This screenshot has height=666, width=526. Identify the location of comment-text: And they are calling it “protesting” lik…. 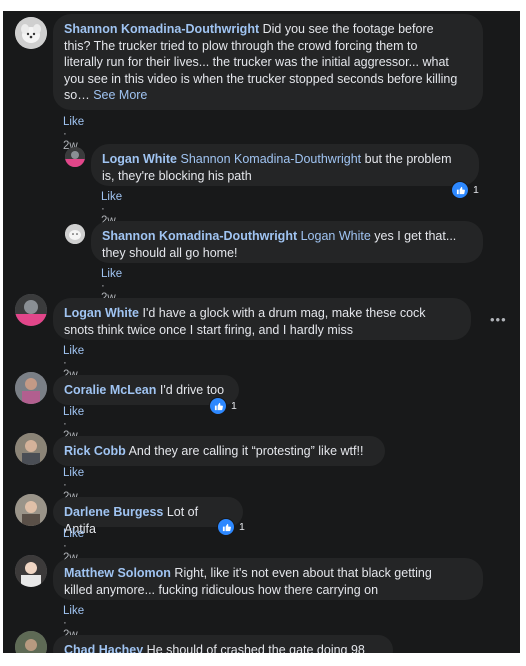
(244, 451).